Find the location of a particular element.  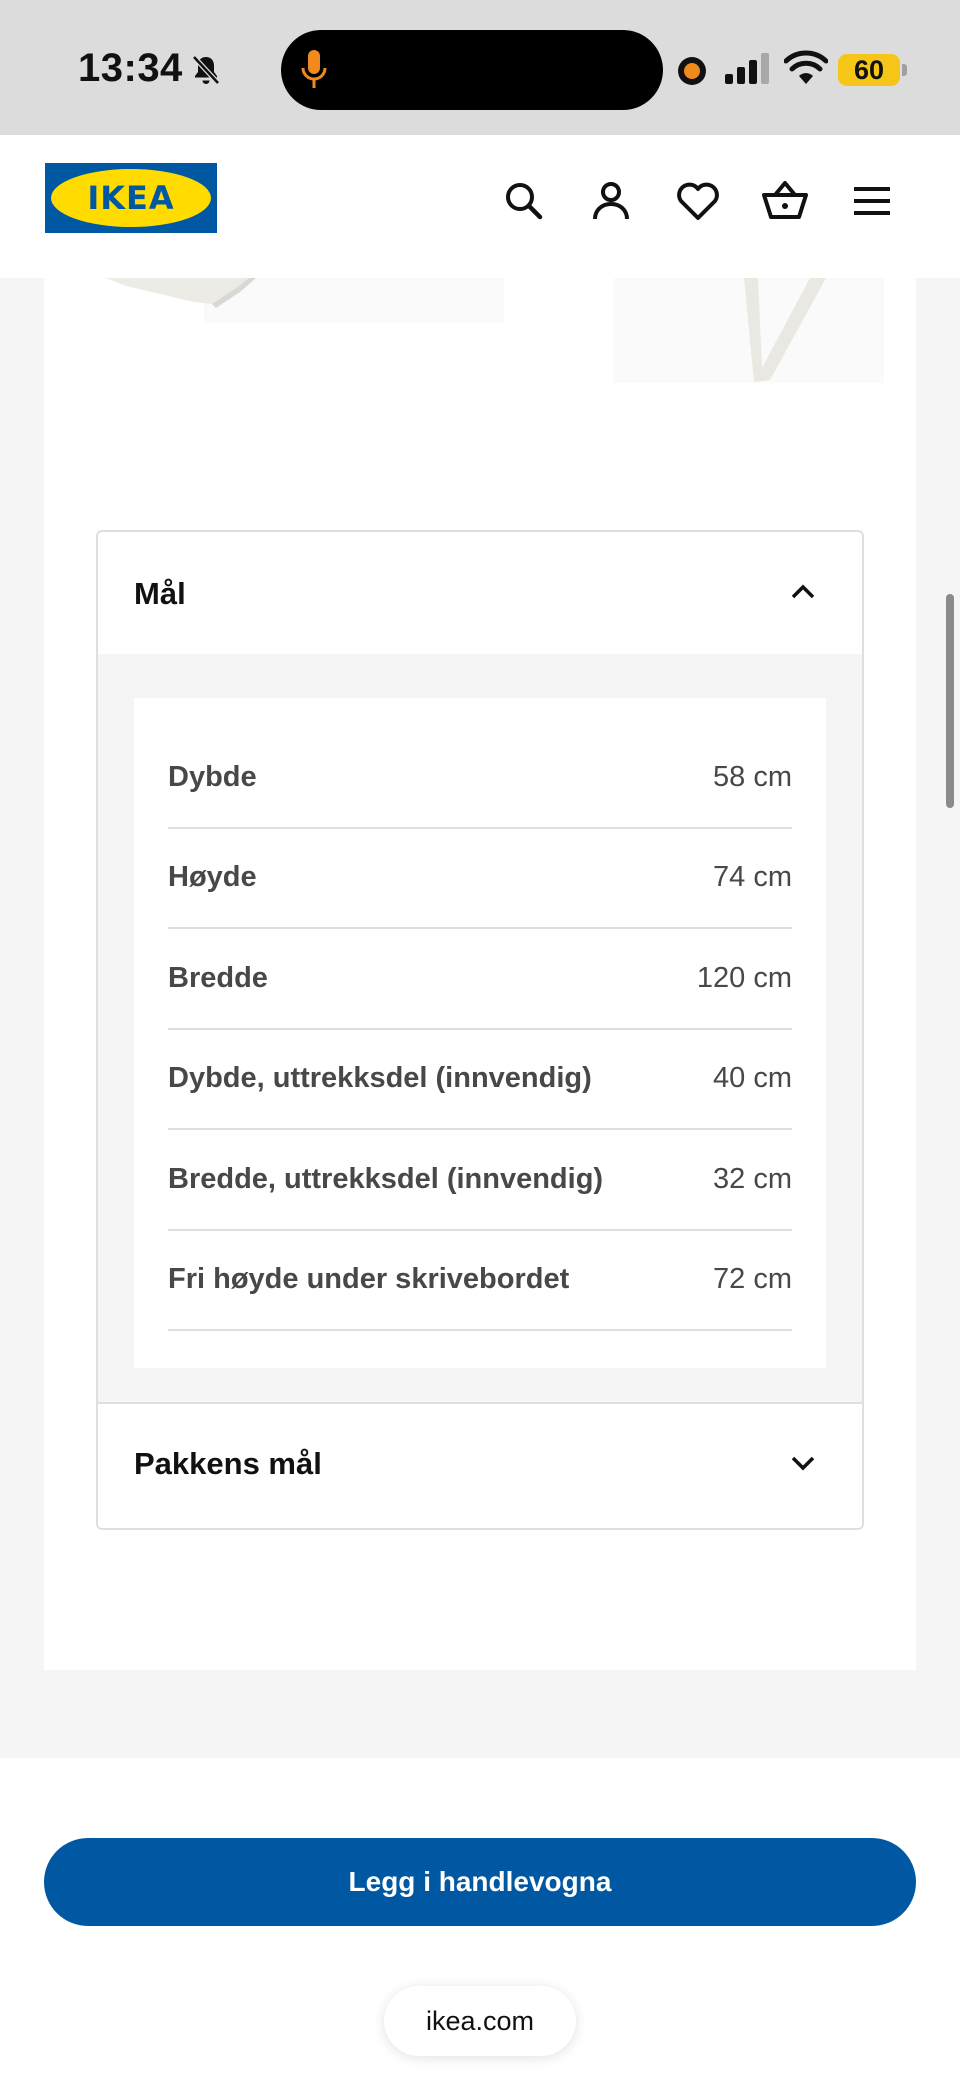

recording-dot-icon is located at coordinates (692, 71).